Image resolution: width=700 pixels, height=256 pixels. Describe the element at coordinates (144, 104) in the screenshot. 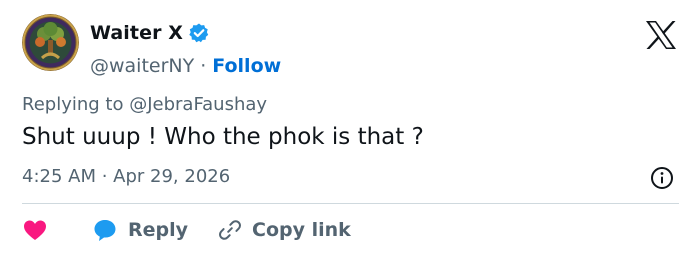

I see `replying-to-text: Replying to @JebraFaushay` at that location.